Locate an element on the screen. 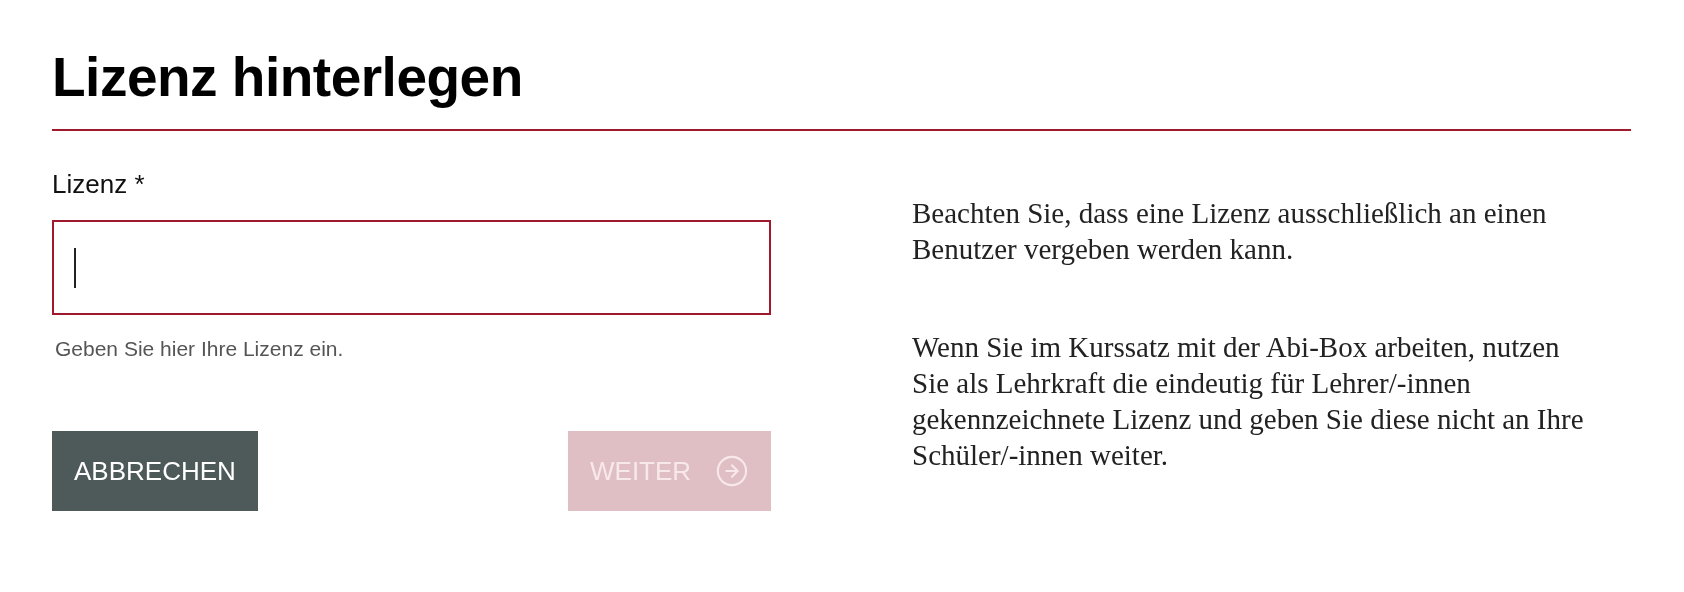 Image resolution: width=1684 pixels, height=592 pixels. info-paragraph: Wenn Sie im Kurssatz mit der Abi-Box arbeiten, nutzen Sie als Lehrkraft die eindeutig für Lehrer/-innen gekennzeichnete Lizenz und geben Sie diese nicht an Ihre Schüler/-innen weiter. is located at coordinates (1248, 401).